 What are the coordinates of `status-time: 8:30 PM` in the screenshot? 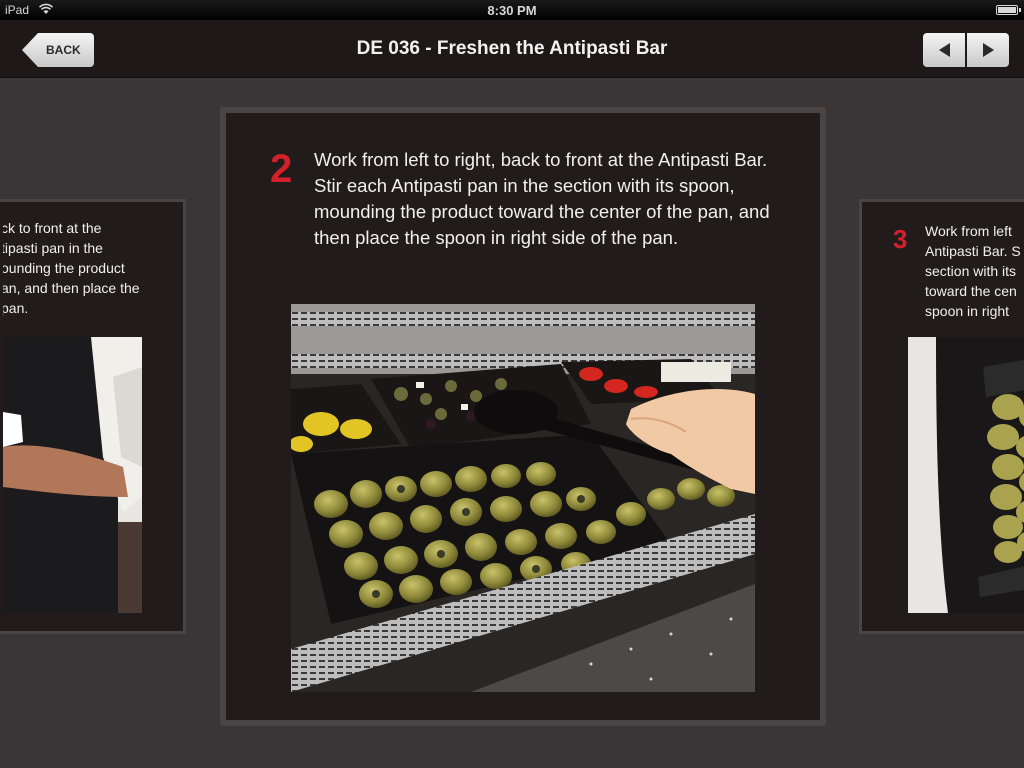 It's located at (512, 10).